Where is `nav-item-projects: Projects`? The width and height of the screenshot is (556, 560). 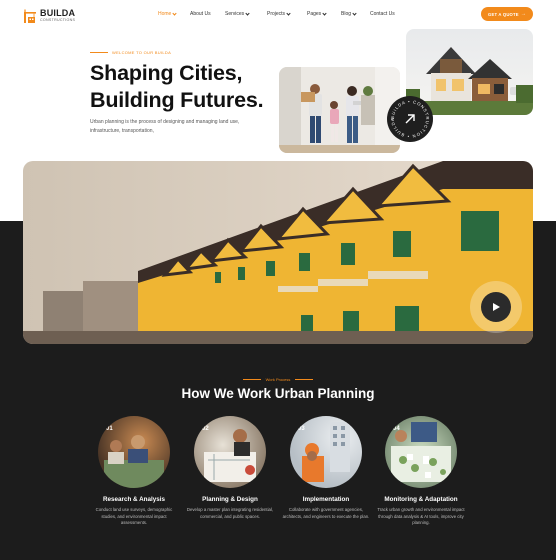 nav-item-projects: Projects is located at coordinates (287, 13).